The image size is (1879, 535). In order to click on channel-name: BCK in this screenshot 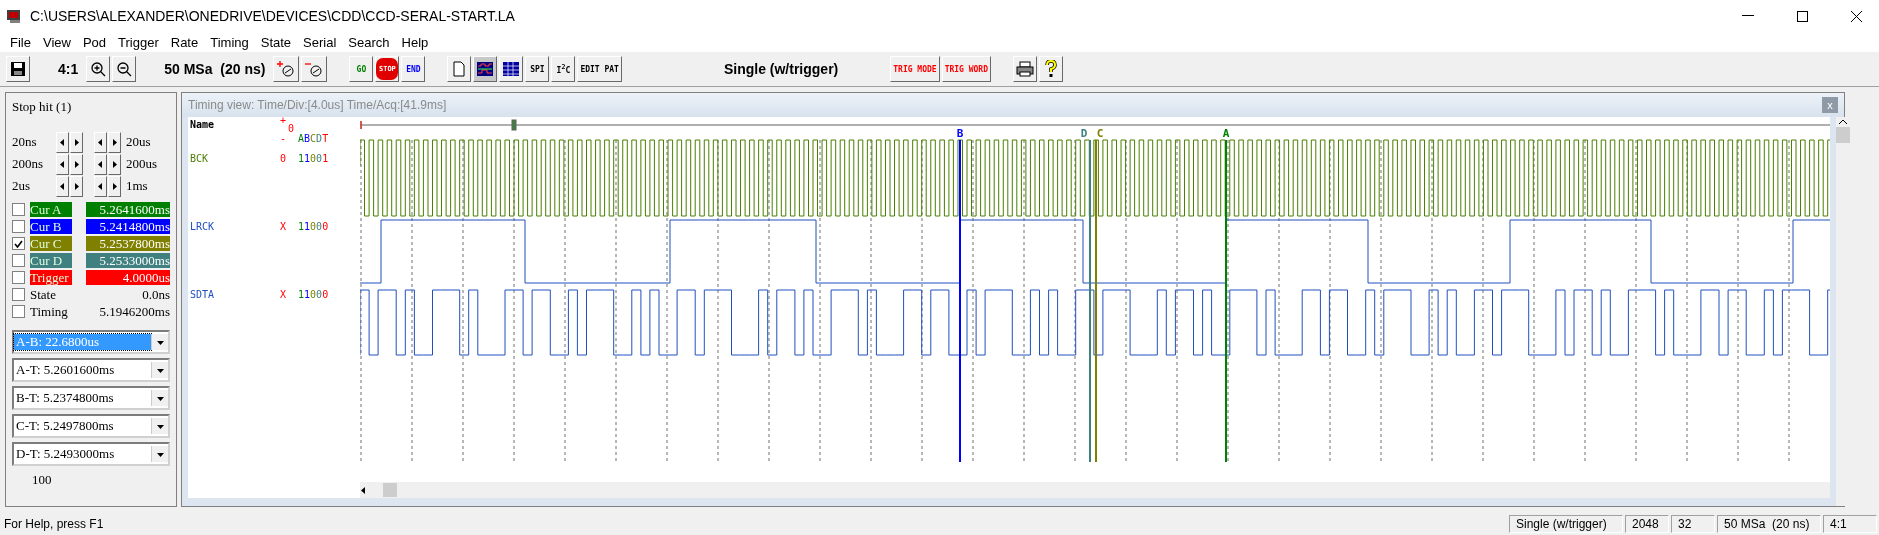, I will do `click(199, 158)`.